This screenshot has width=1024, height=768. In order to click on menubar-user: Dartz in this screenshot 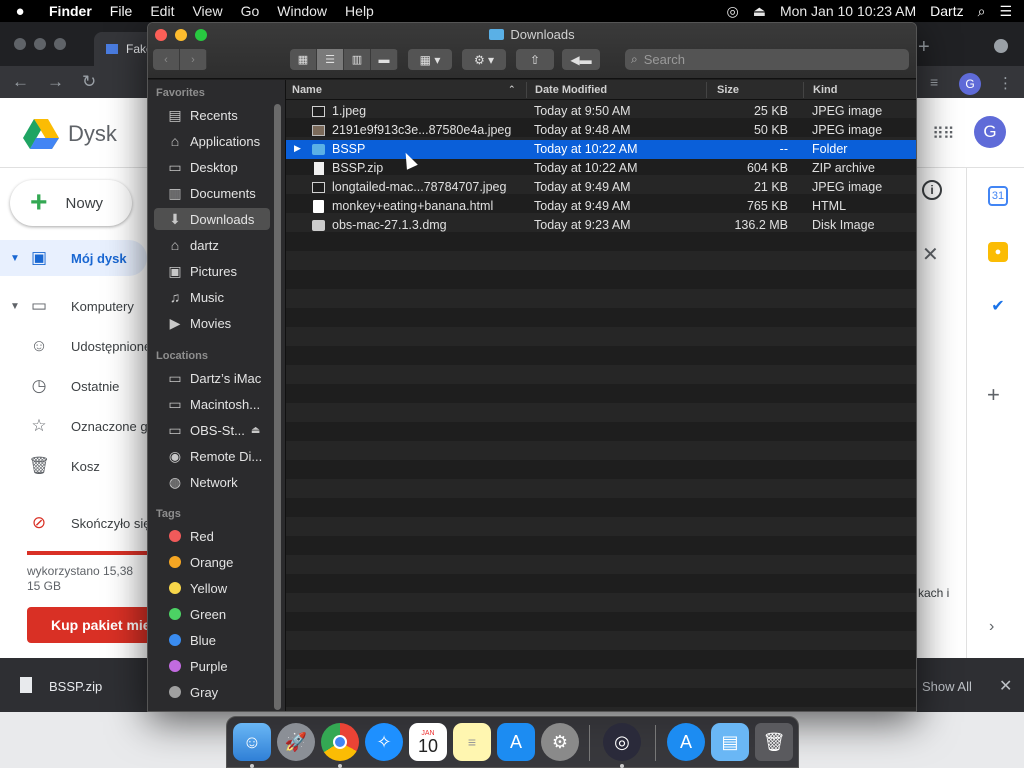, I will do `click(946, 11)`.